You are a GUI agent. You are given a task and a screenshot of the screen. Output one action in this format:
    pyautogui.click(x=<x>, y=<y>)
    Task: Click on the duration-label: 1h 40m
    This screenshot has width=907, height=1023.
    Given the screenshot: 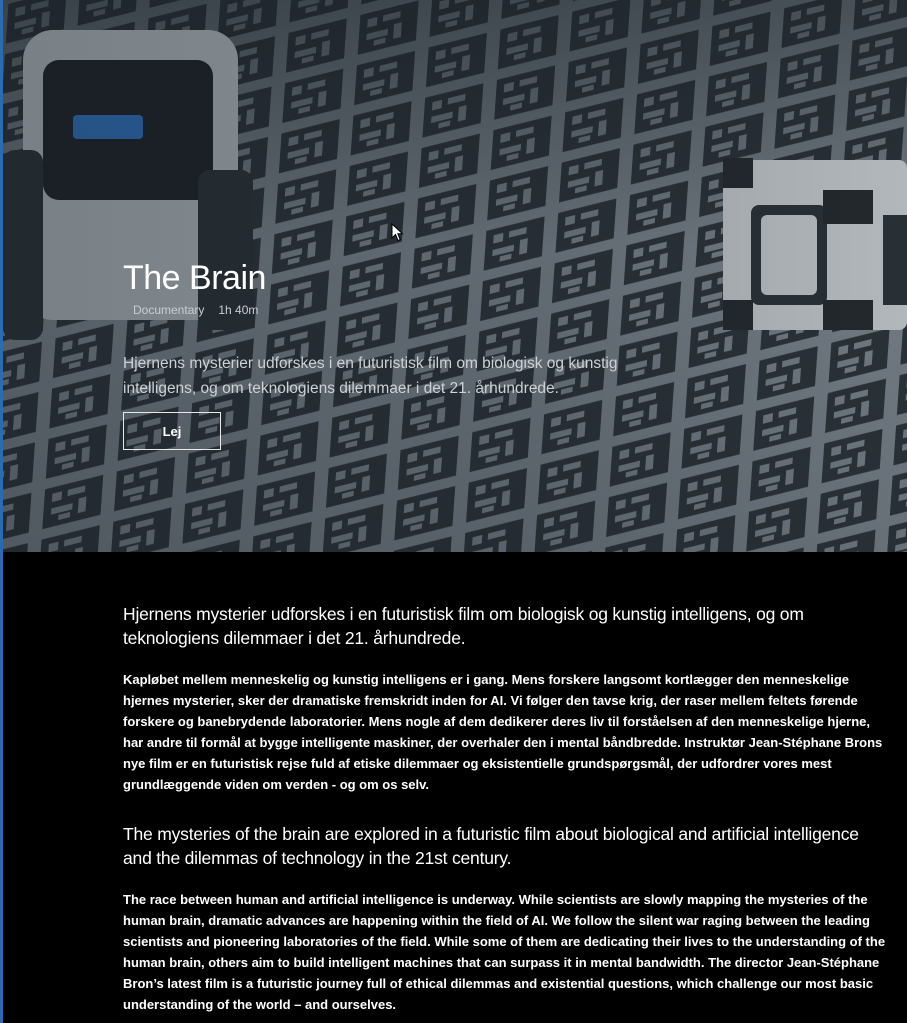 What is the action you would take?
    pyautogui.click(x=238, y=310)
    